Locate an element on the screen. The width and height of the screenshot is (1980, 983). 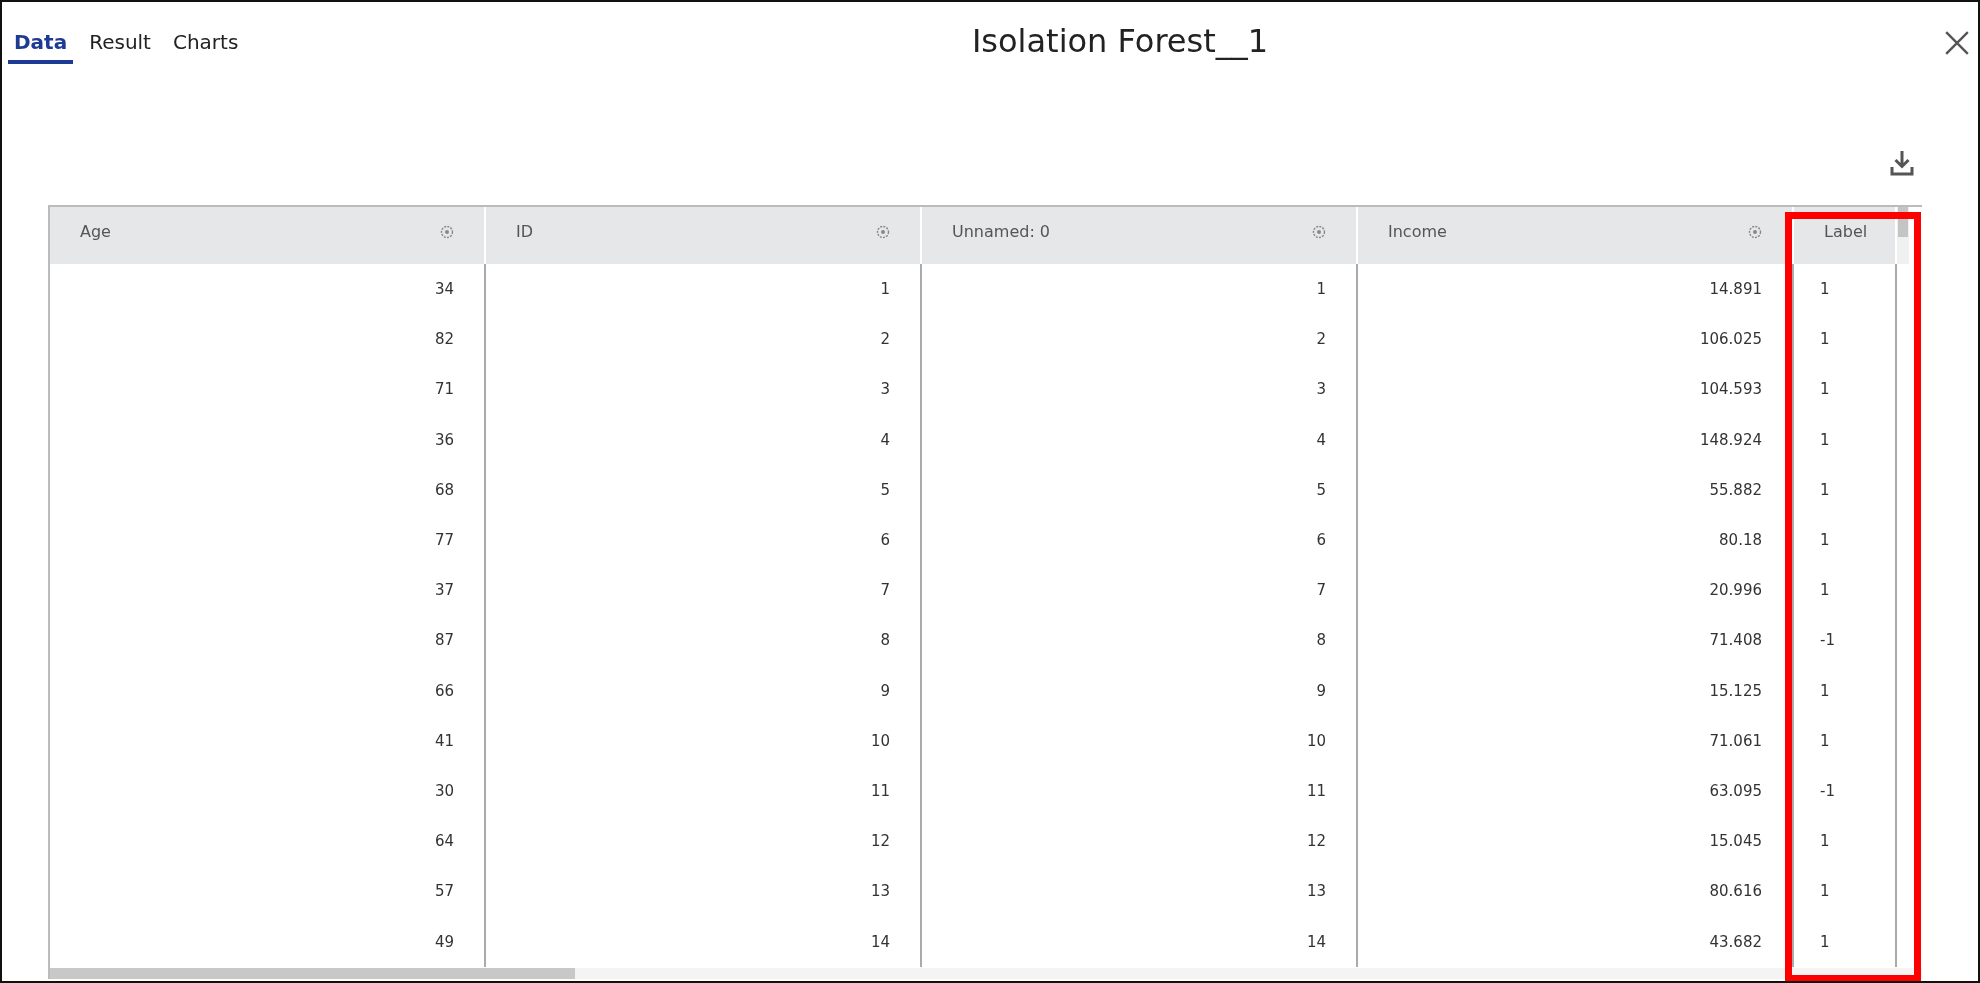
table-cell: 34 is located at coordinates (444, 289).